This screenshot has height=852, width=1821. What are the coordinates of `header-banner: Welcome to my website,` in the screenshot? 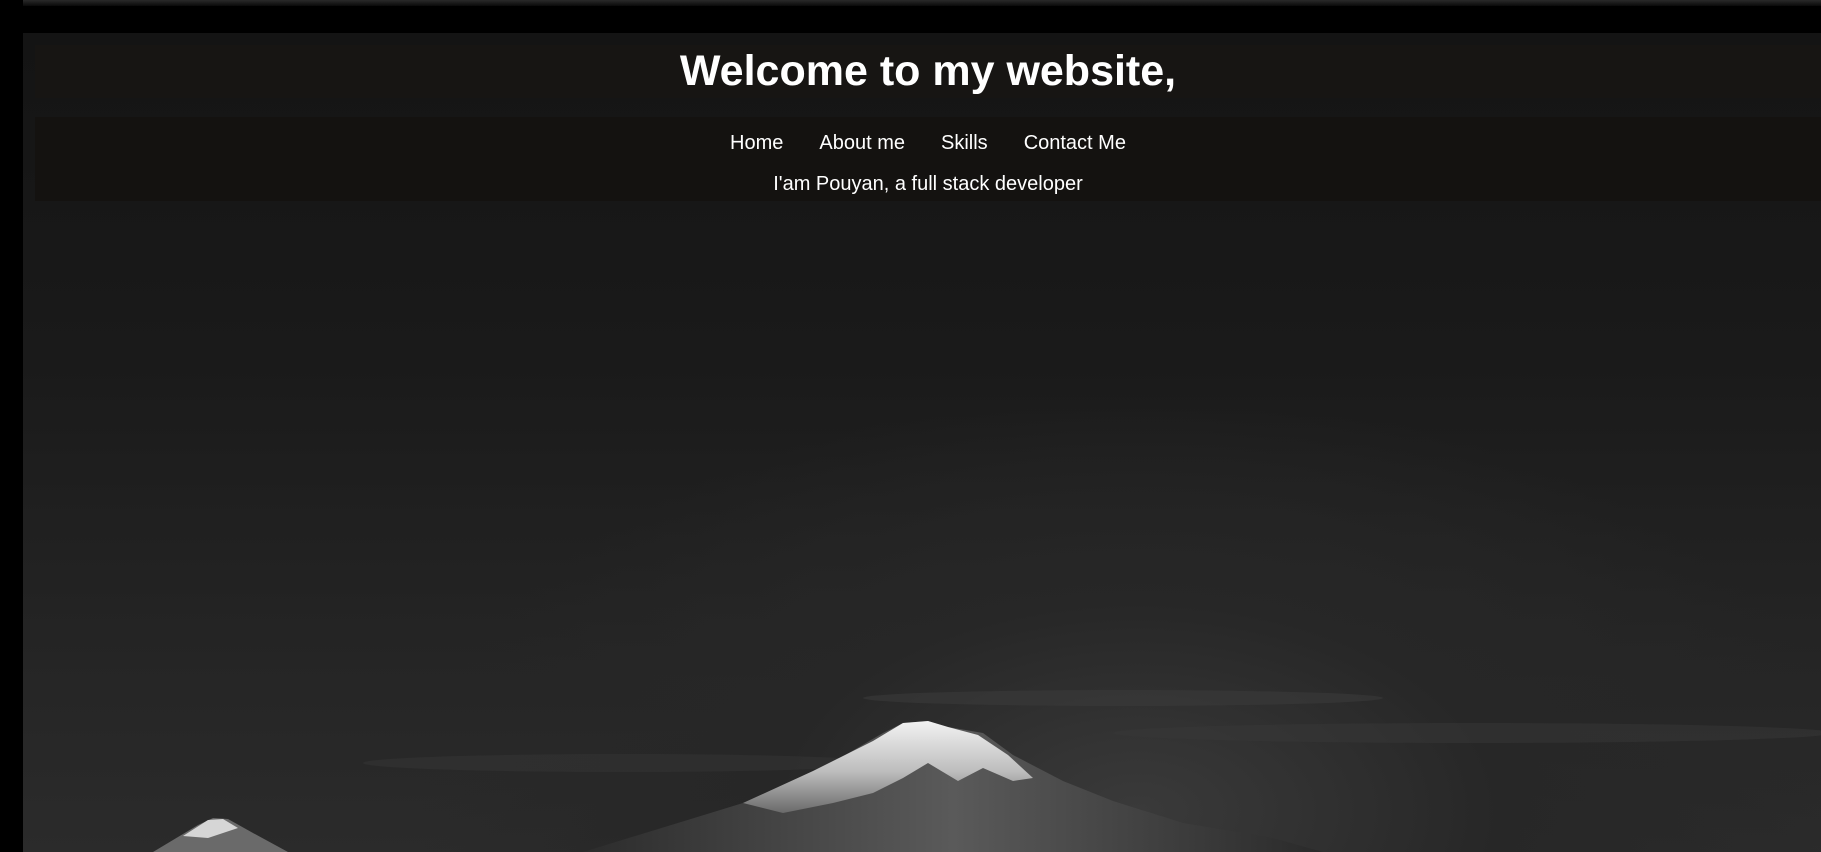 It's located at (928, 71).